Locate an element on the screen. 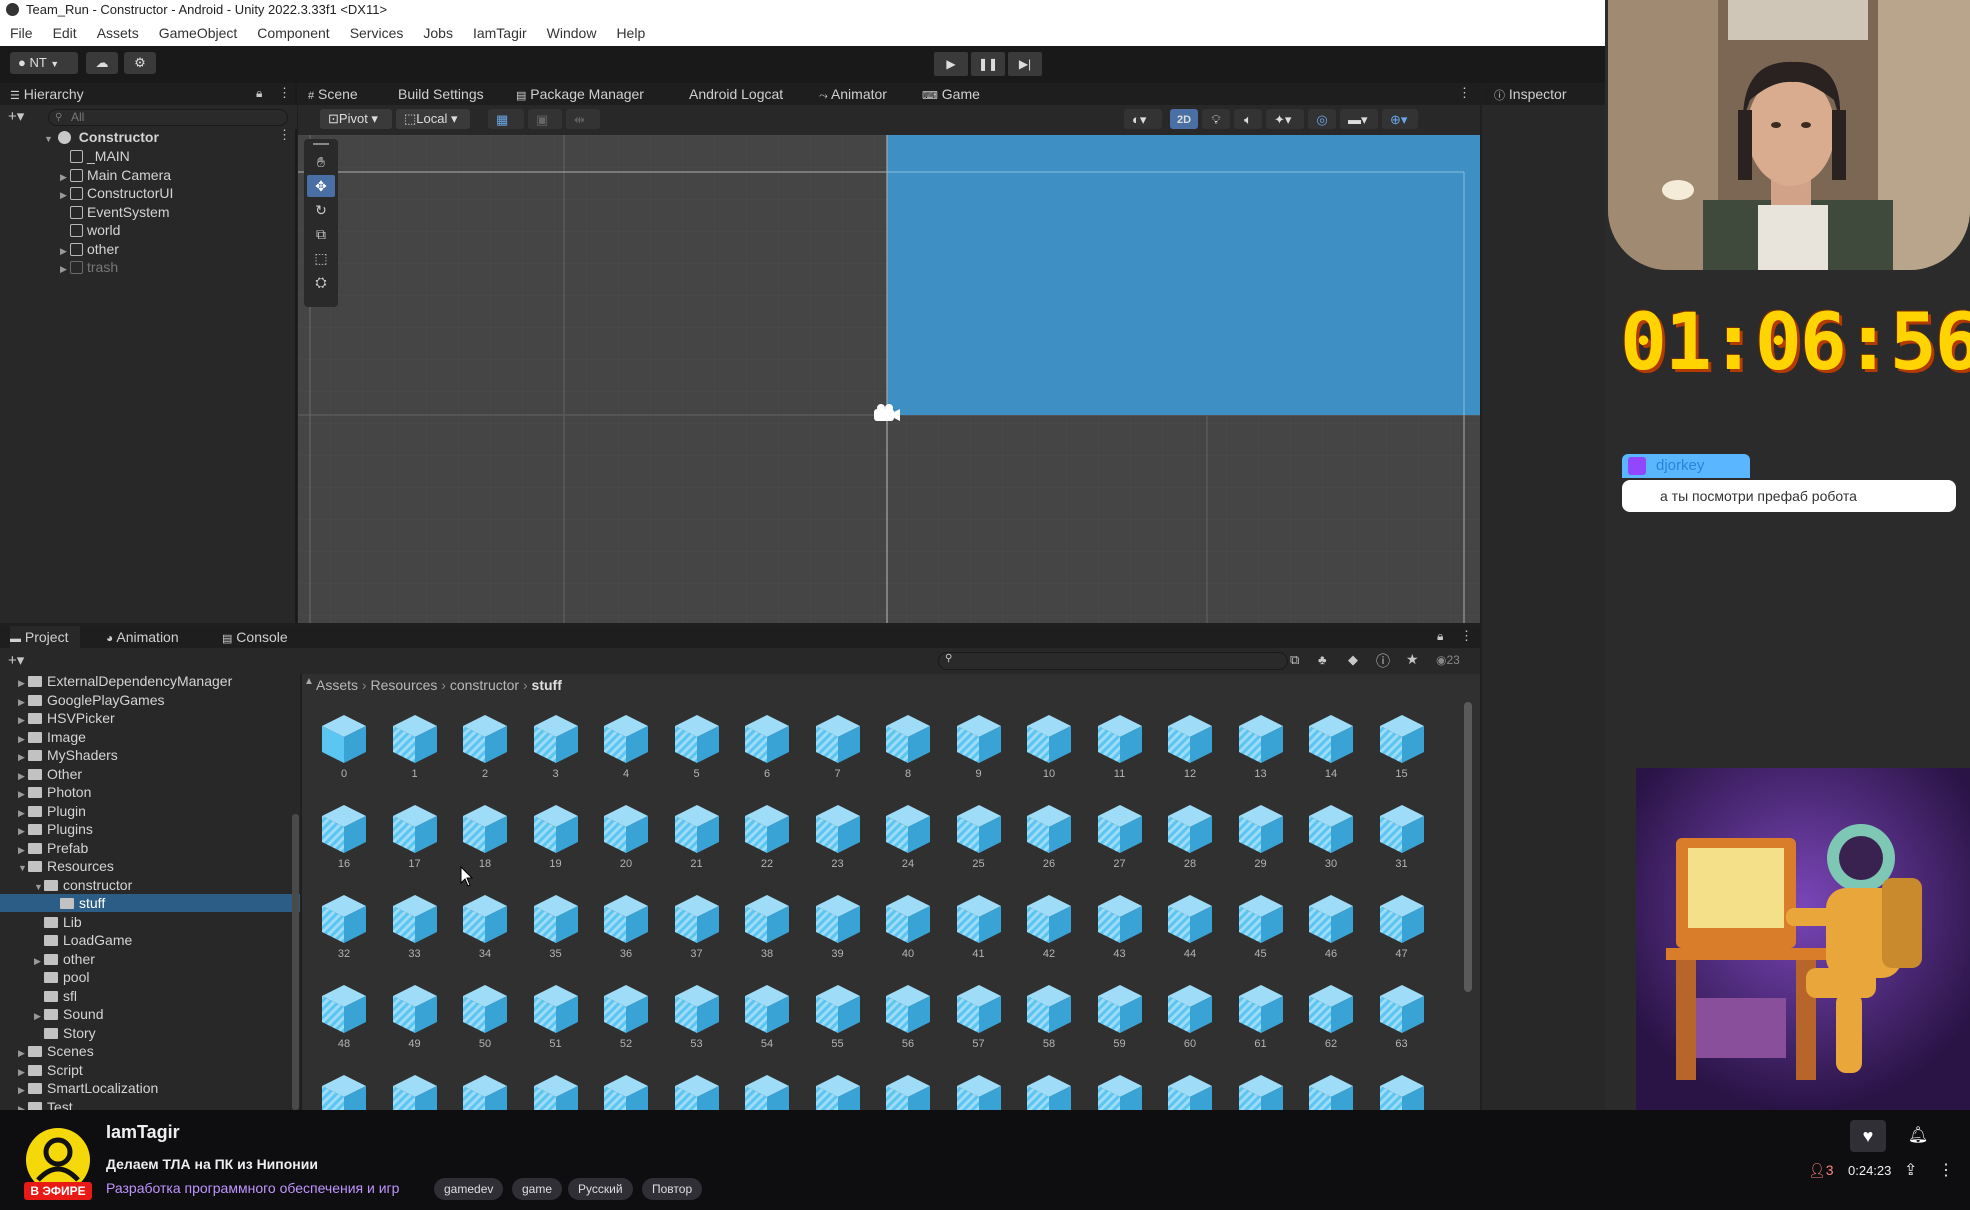 The width and height of the screenshot is (1970, 1210). menu-assets: Assets is located at coordinates (118, 33).